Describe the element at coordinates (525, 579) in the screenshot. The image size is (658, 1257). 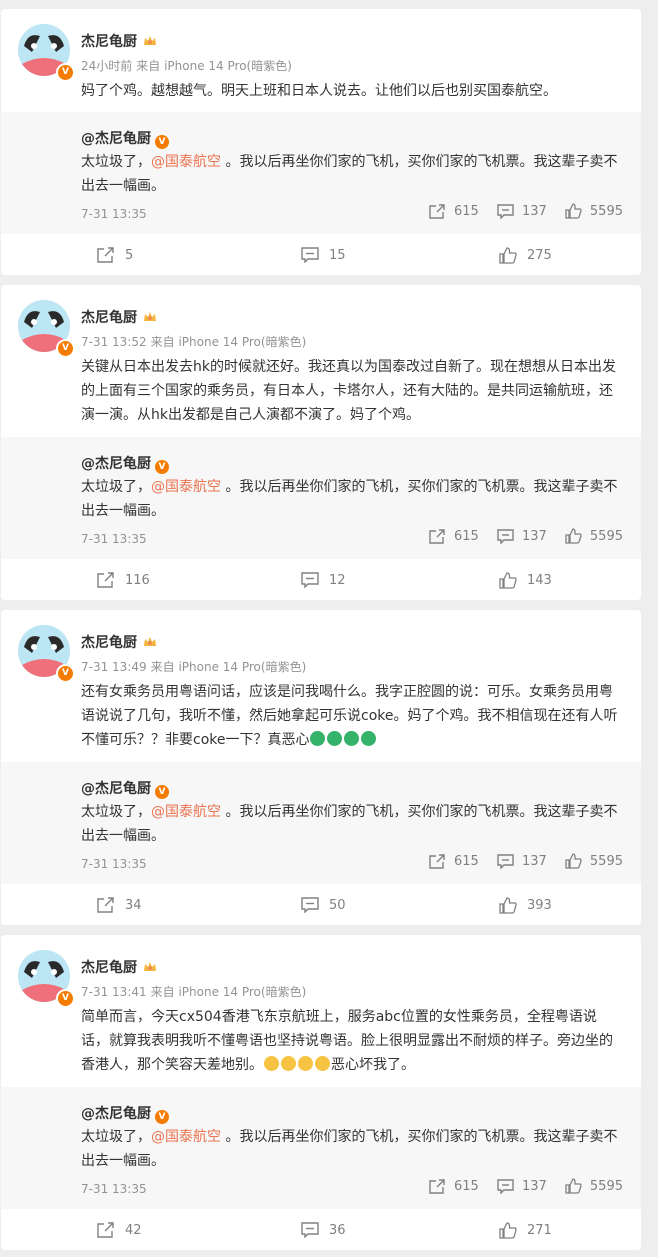
I see `like-button: 143` at that location.